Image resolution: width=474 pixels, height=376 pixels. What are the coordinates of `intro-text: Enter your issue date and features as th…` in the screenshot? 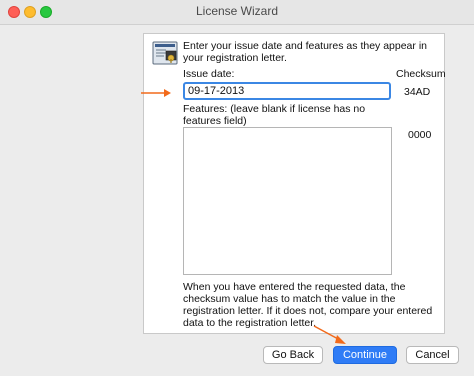 It's located at (305, 52).